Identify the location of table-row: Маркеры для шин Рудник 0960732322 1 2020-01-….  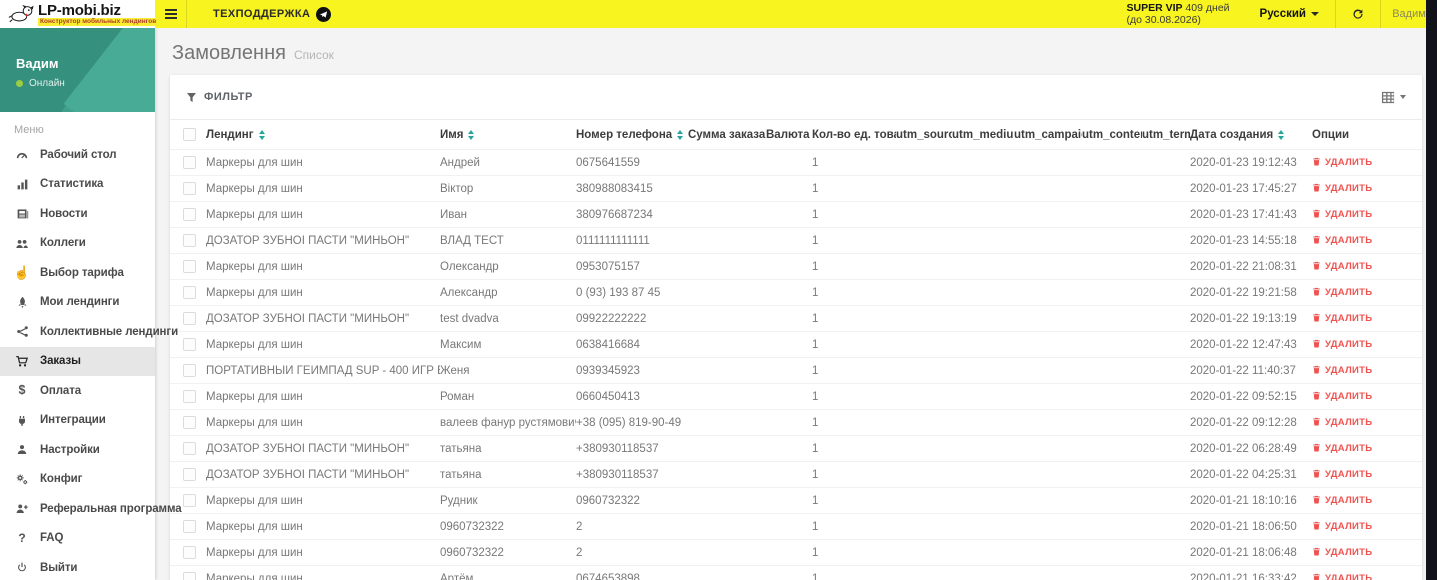
(796, 500).